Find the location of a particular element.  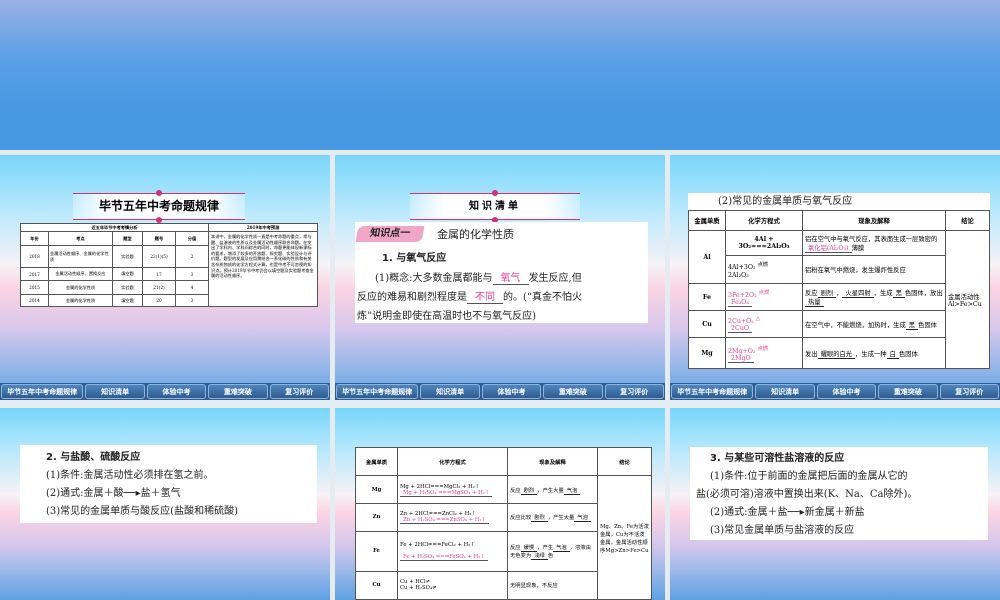

sub-heading: 1. 与氧气反应 is located at coordinates (414, 258).